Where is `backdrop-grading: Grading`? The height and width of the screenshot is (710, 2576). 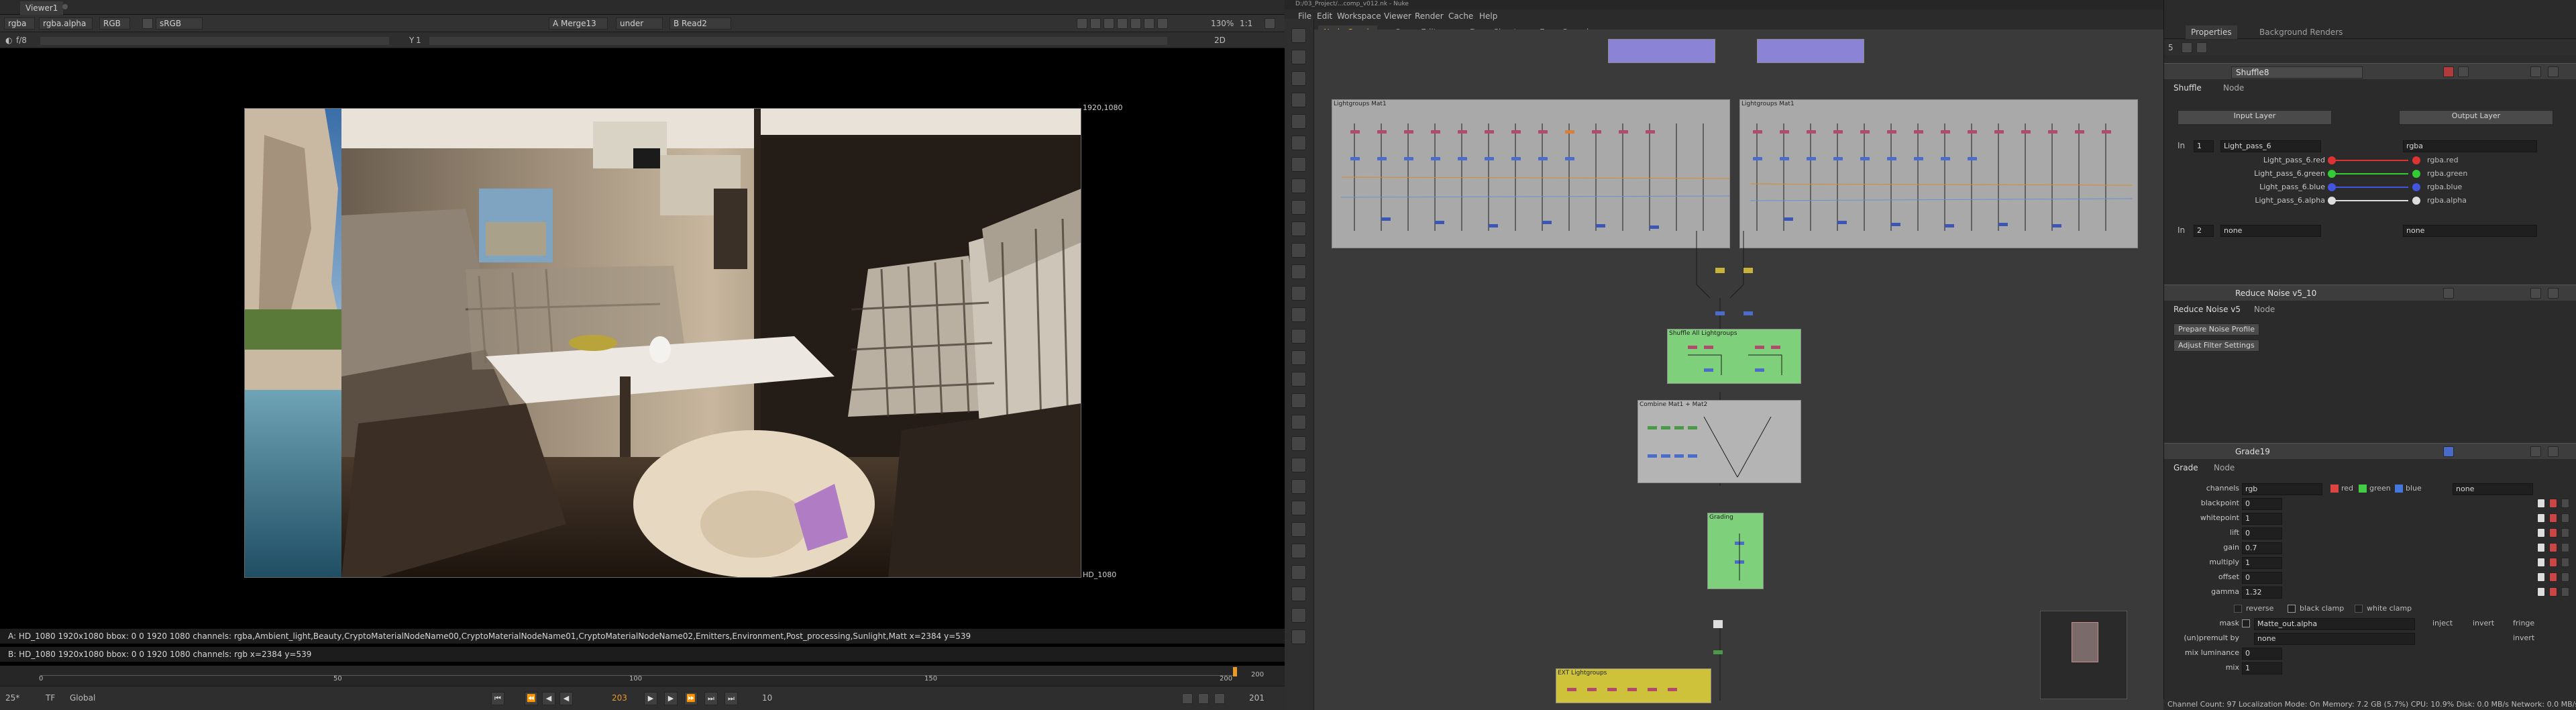 backdrop-grading: Grading is located at coordinates (1735, 551).